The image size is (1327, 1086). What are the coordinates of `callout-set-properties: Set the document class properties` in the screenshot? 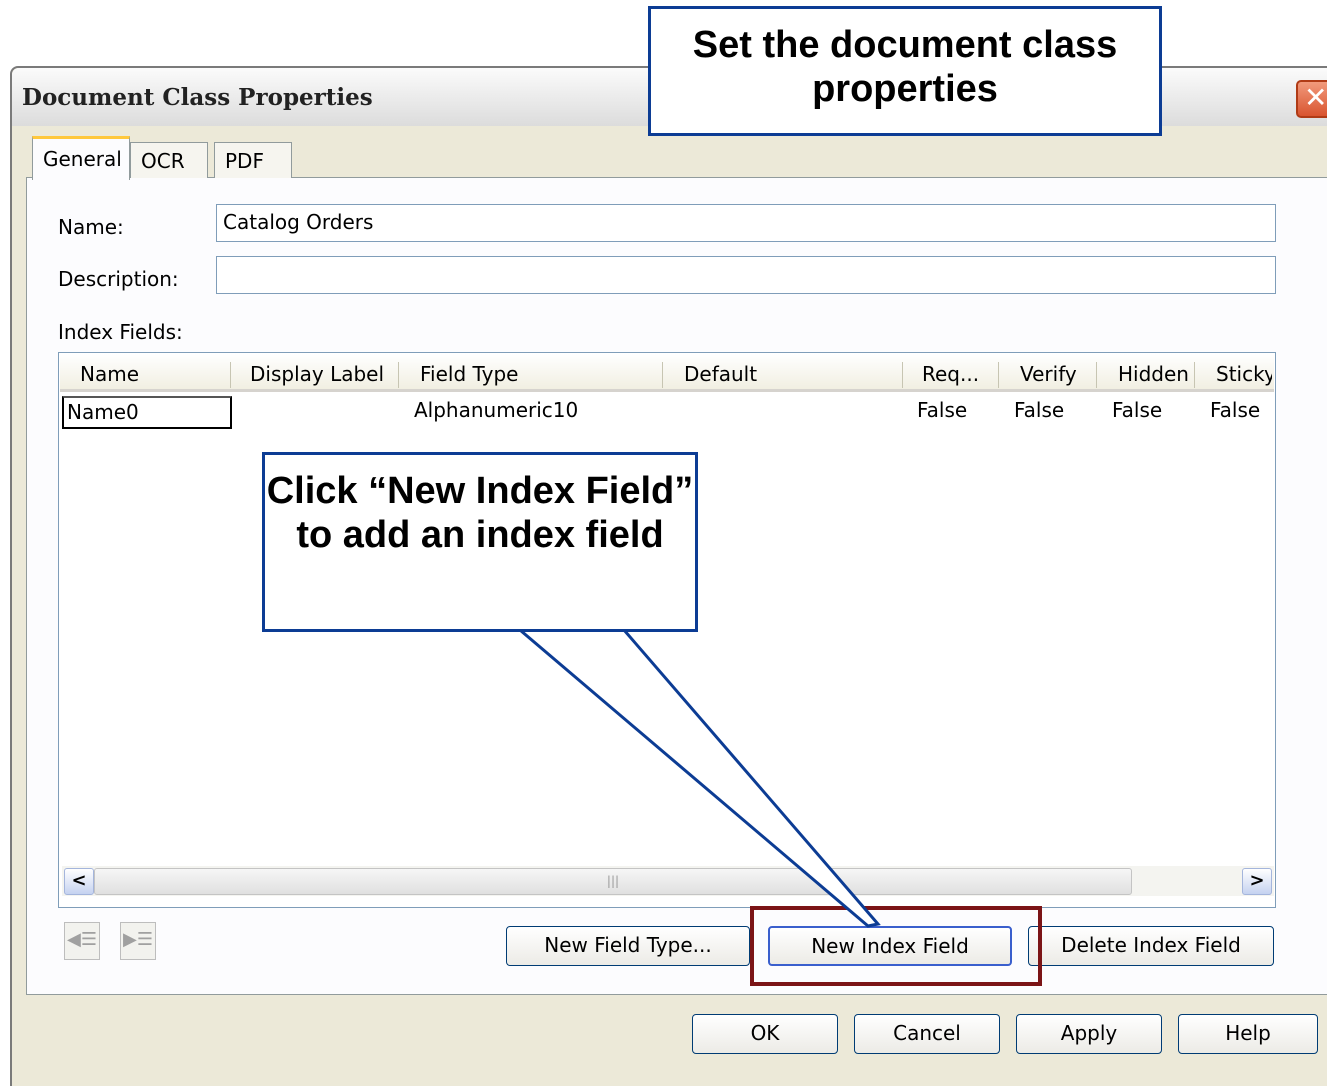 It's located at (905, 71).